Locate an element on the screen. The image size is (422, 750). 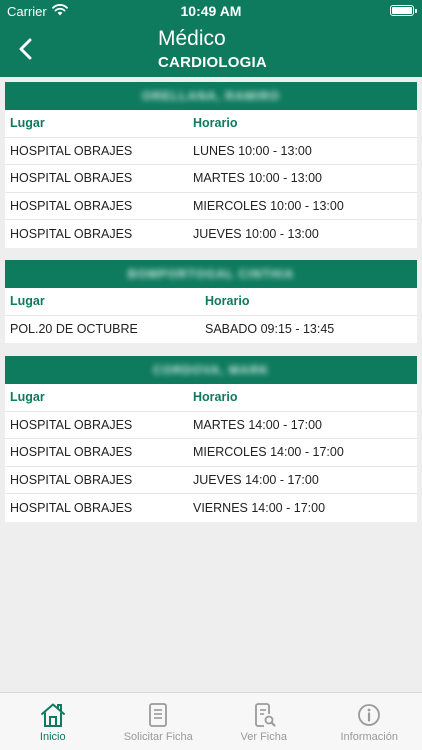
tab-informacion: Información is located at coordinates (369, 721).